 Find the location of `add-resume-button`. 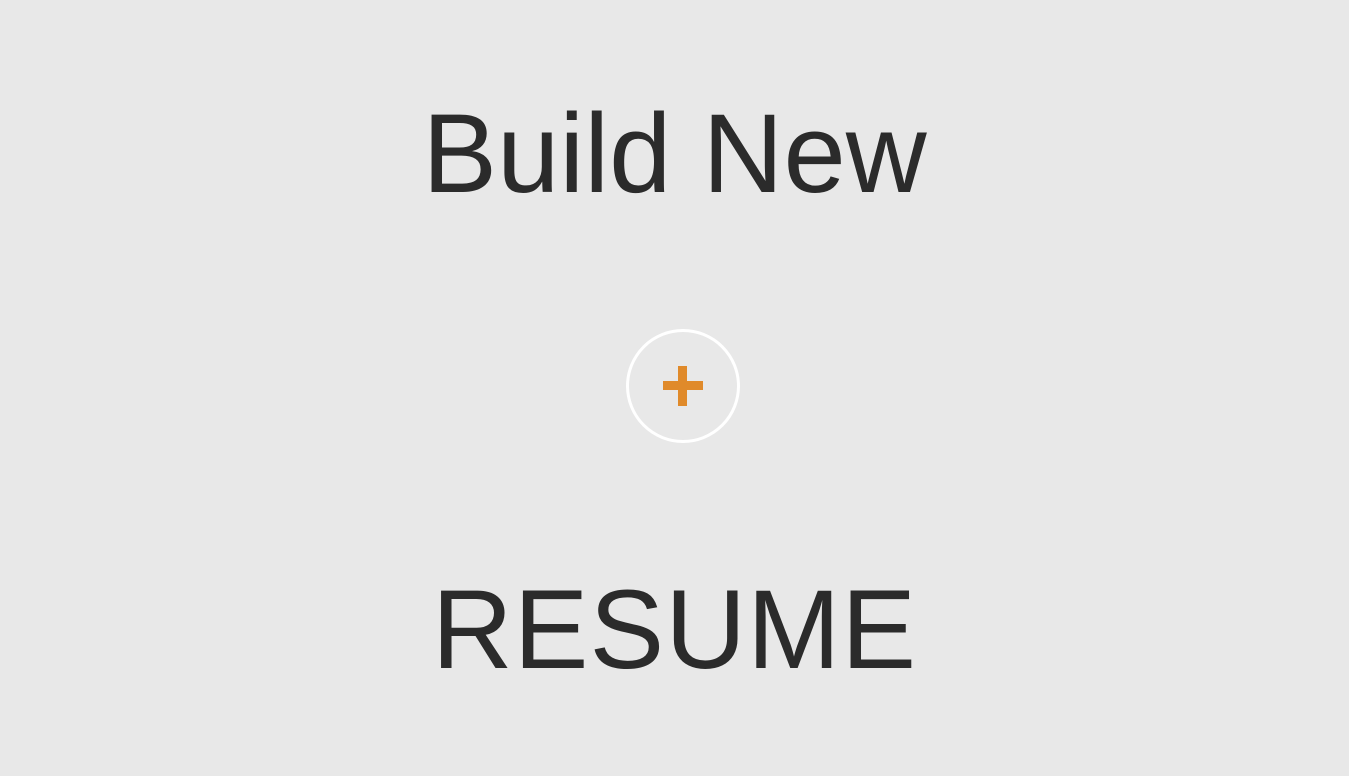

add-resume-button is located at coordinates (683, 386).